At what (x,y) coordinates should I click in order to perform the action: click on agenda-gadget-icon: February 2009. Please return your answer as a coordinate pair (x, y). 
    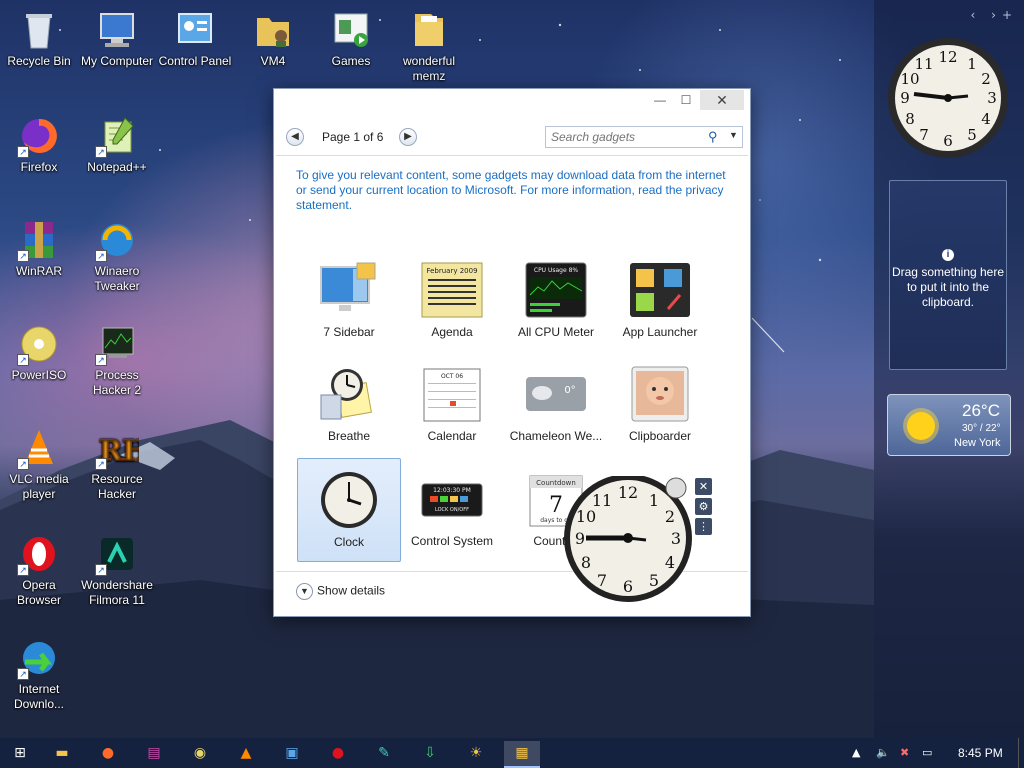
    Looking at the image, I should click on (452, 290).